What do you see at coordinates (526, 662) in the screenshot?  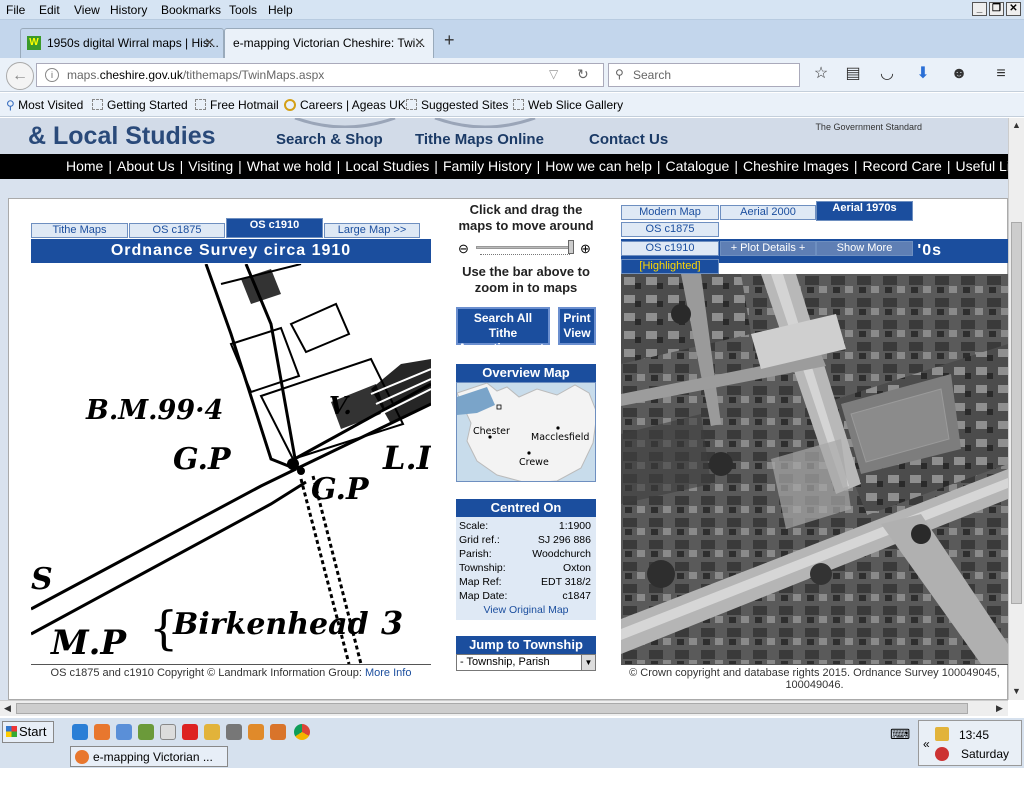 I see `township-select: - Township, Parish ▼` at bounding box center [526, 662].